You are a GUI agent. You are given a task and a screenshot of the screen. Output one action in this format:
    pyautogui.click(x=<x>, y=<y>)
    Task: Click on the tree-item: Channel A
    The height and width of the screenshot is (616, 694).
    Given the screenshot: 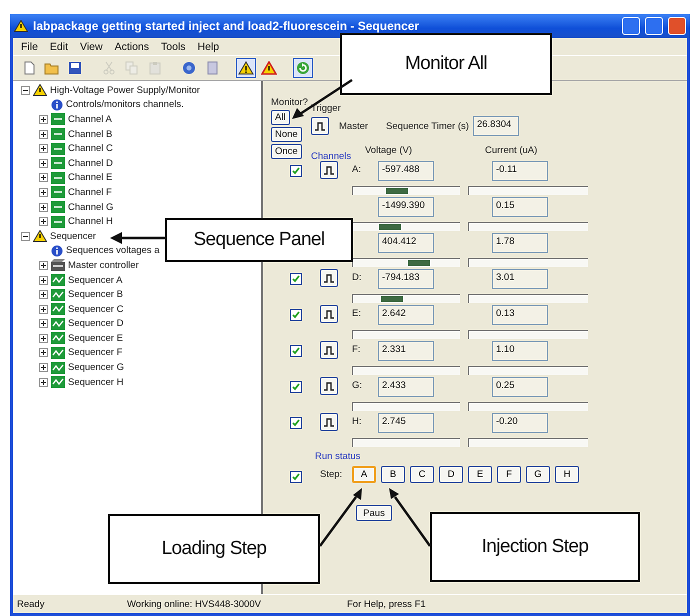 What is the action you would take?
    pyautogui.click(x=90, y=119)
    